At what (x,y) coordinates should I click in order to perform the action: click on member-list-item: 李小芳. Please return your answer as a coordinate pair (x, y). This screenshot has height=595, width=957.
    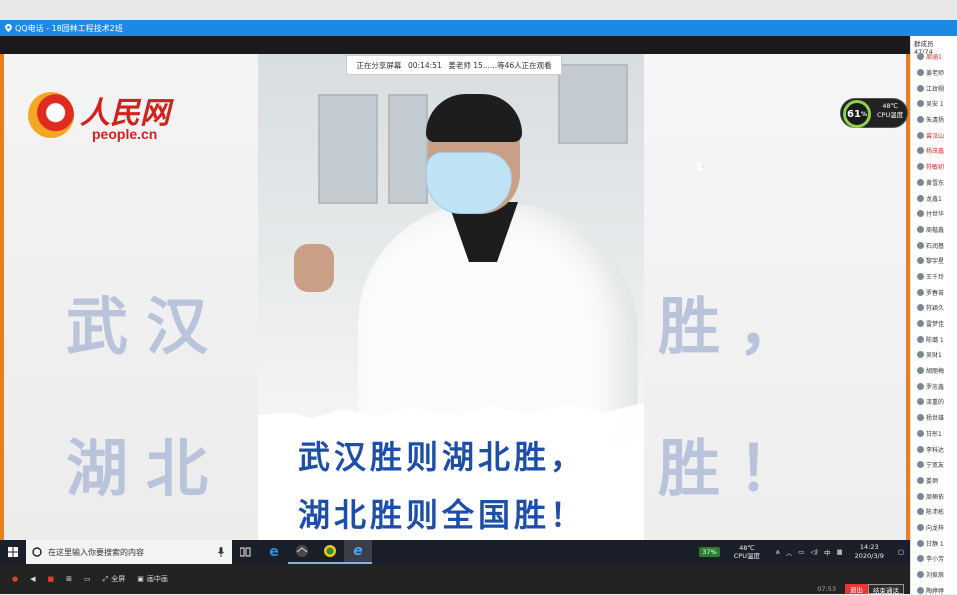
    Looking at the image, I should click on (934, 559).